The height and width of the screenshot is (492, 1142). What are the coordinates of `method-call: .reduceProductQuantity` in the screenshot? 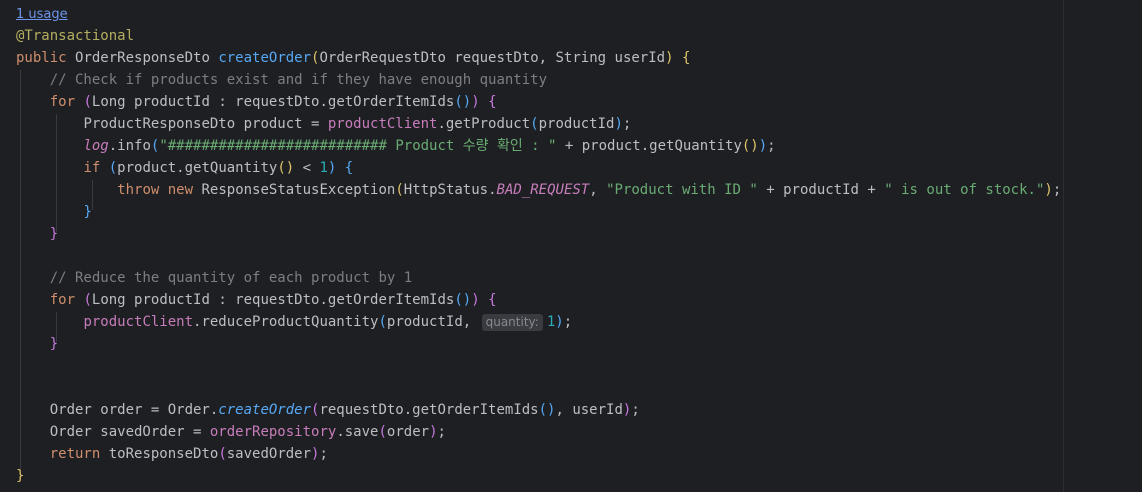 It's located at (286, 322).